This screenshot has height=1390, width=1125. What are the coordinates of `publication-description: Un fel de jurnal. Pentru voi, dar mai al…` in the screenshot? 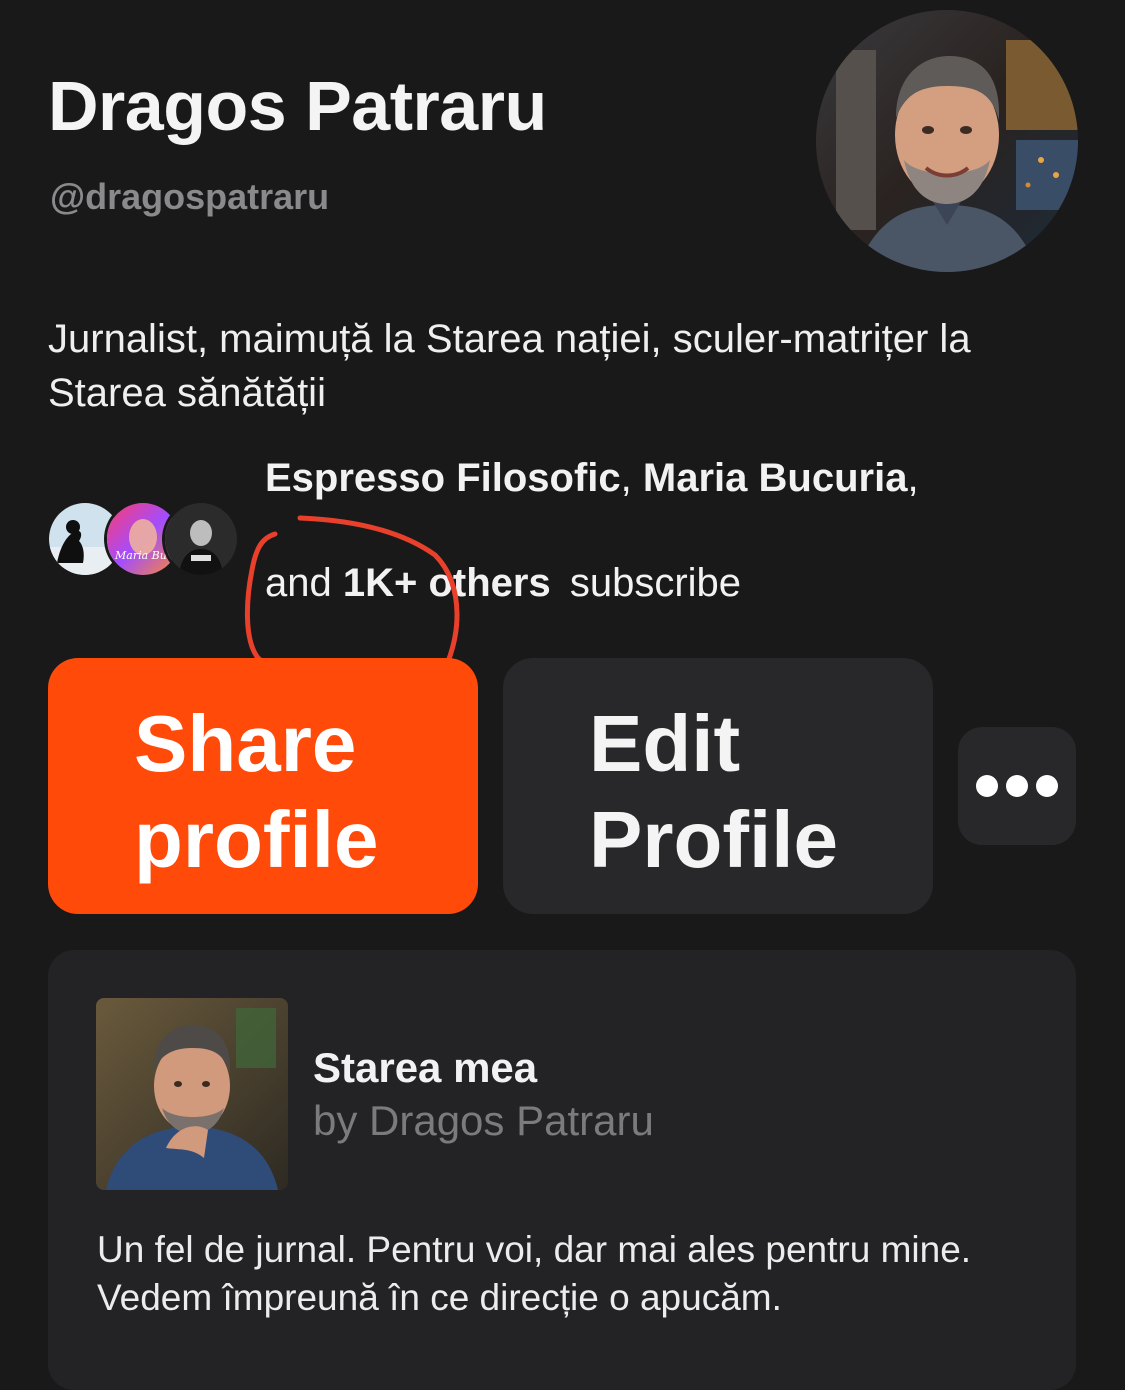 It's located at (534, 1273).